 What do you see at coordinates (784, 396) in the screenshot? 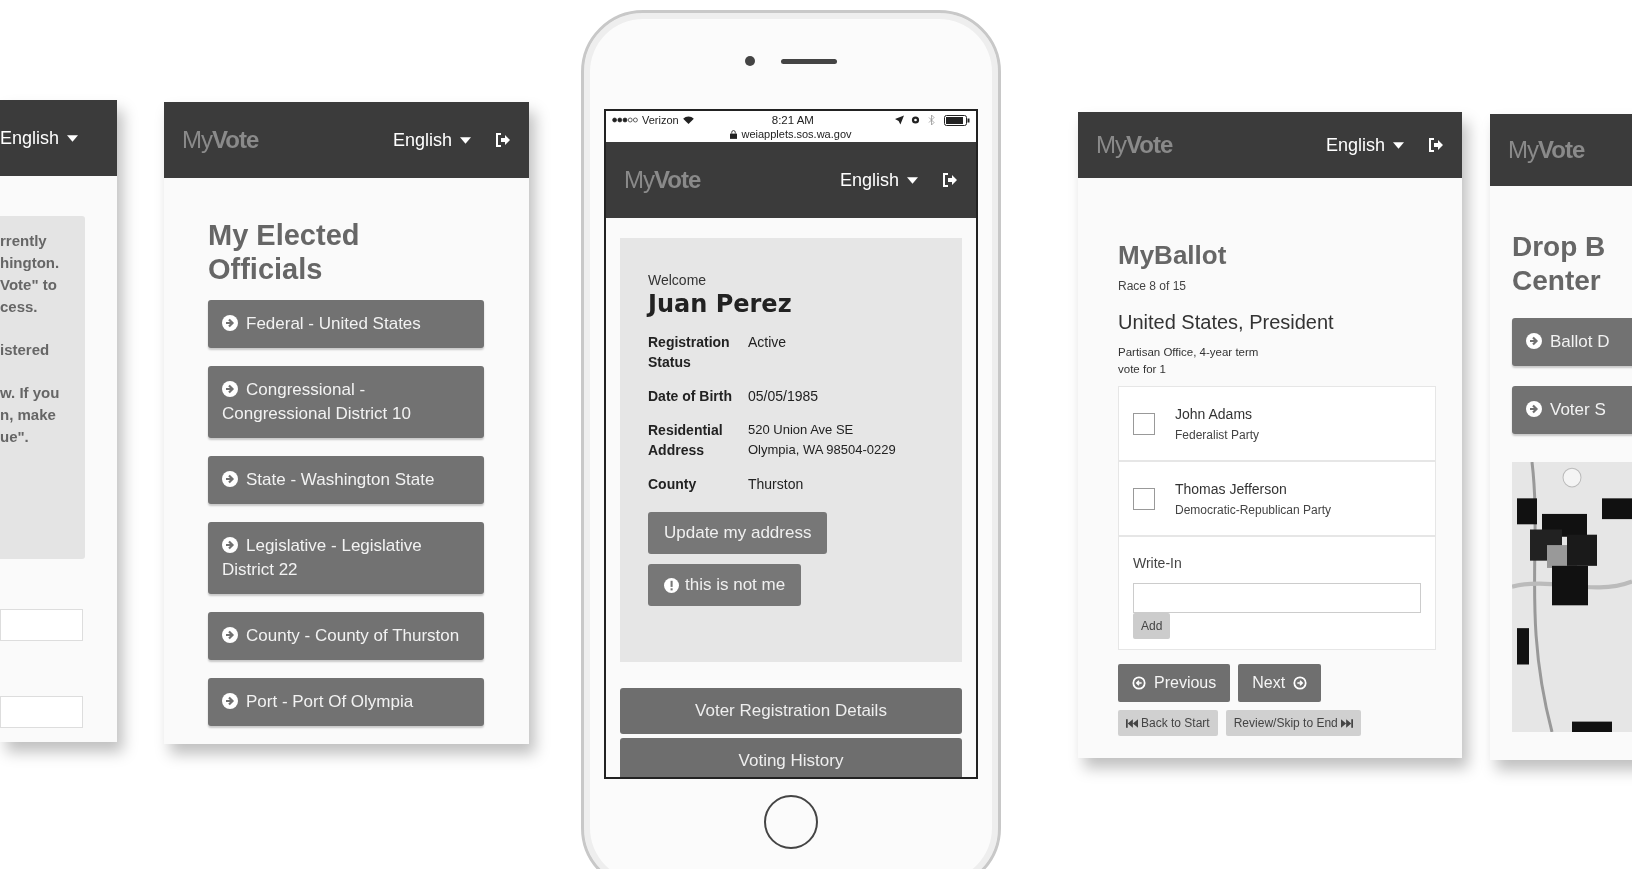
I see `detail-value: 05/05/1985` at bounding box center [784, 396].